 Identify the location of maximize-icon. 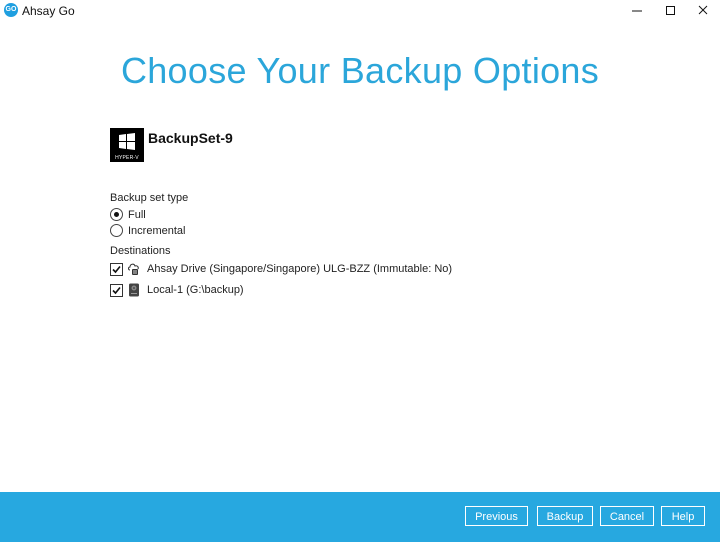
(670, 10).